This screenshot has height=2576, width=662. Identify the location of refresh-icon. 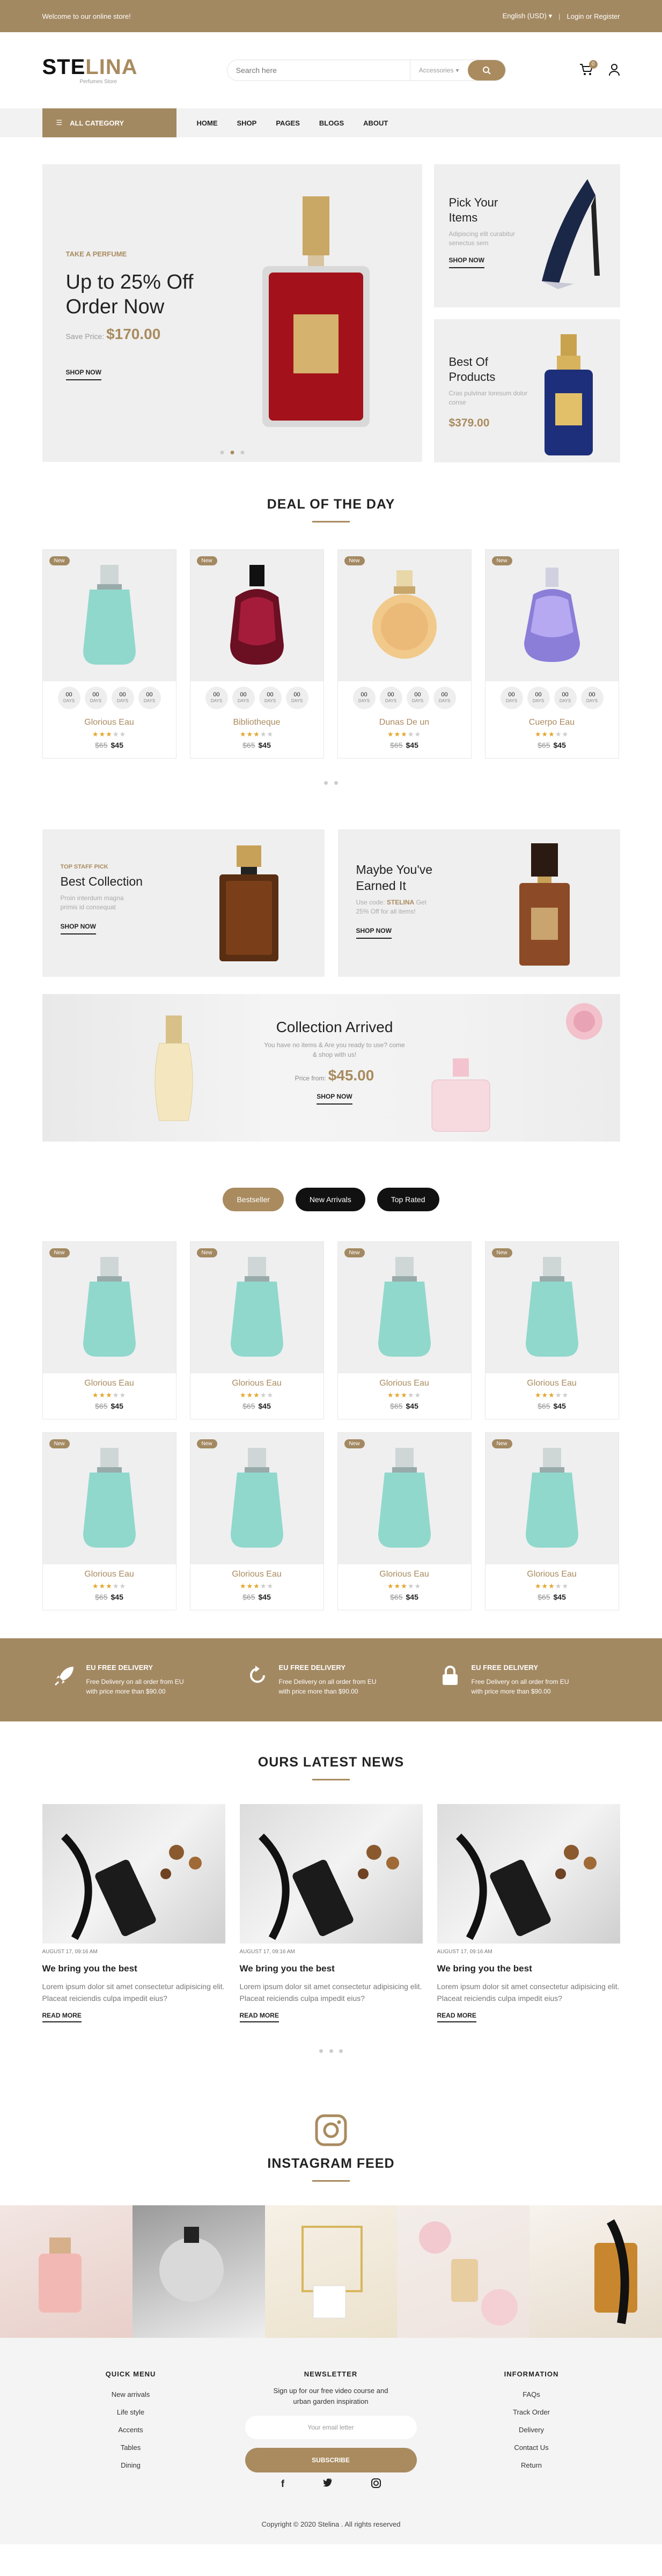
(257, 1674).